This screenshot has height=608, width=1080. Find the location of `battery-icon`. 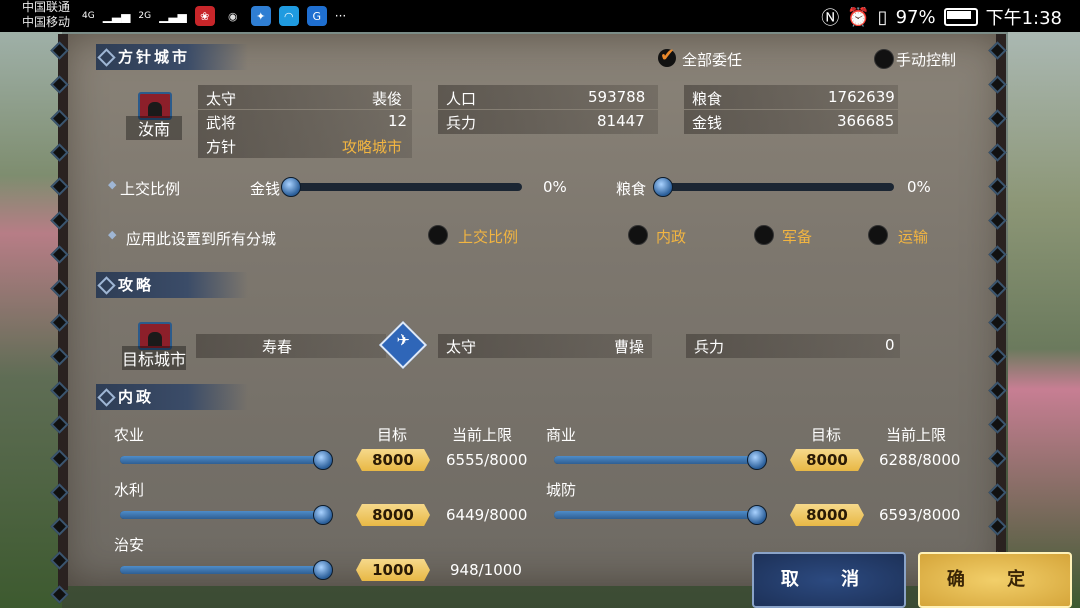

battery-icon is located at coordinates (960, 17).